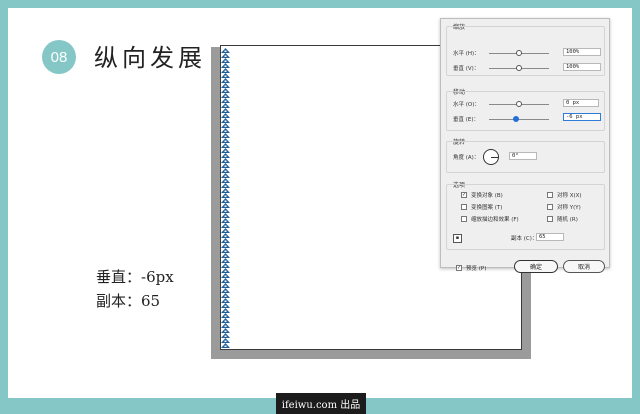  I want to click on option-transform-objects: ✓ 变换对象 (B), so click(482, 195).